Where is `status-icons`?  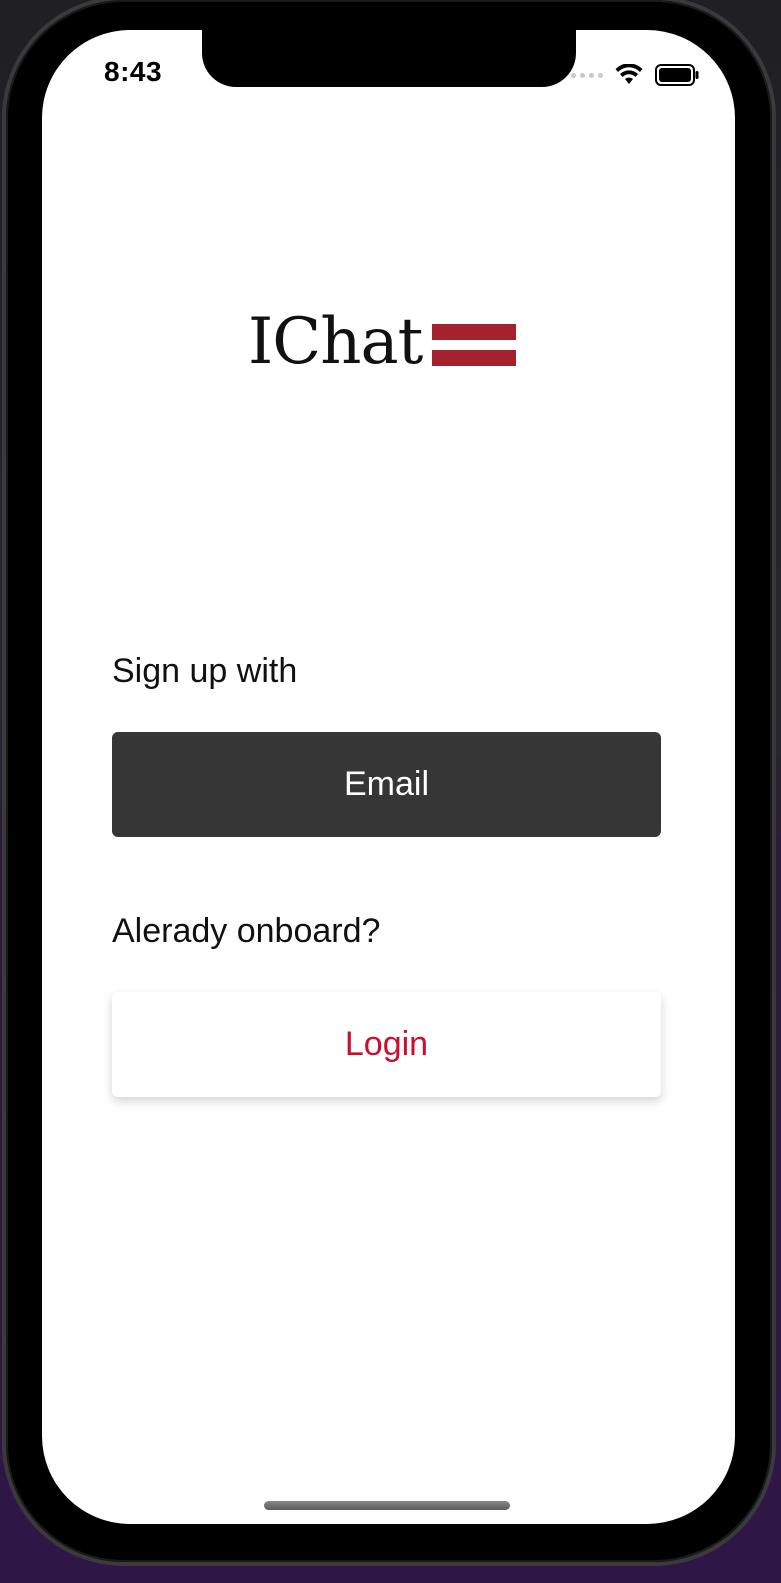 status-icons is located at coordinates (635, 75).